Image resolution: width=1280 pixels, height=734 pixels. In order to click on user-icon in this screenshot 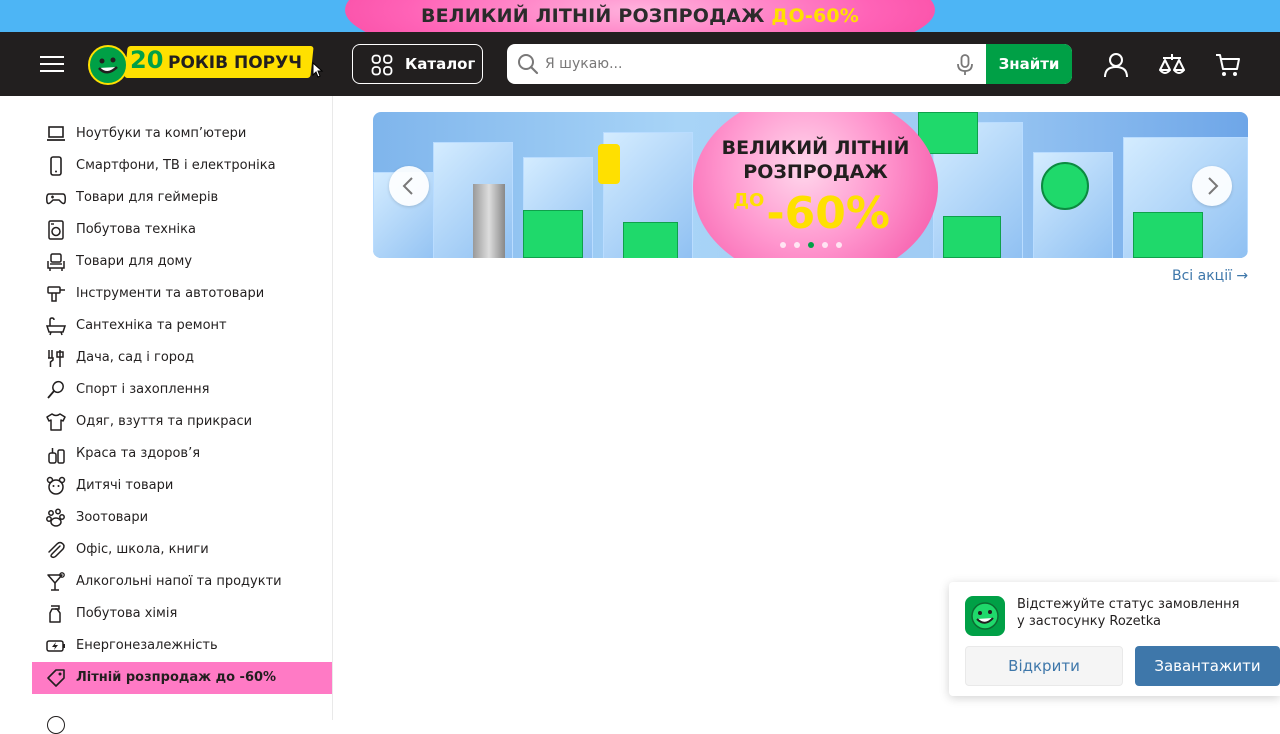, I will do `click(1116, 65)`.